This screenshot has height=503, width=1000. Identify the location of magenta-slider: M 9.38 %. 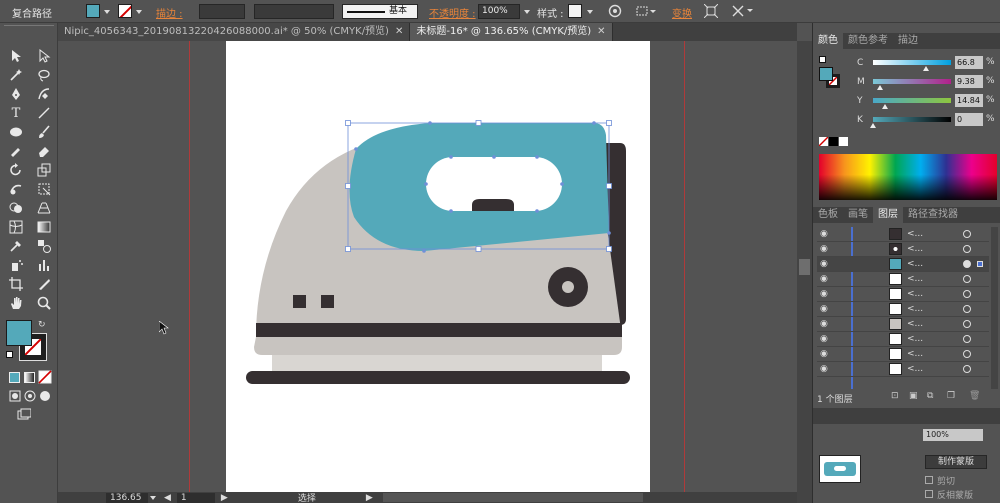
(907, 84).